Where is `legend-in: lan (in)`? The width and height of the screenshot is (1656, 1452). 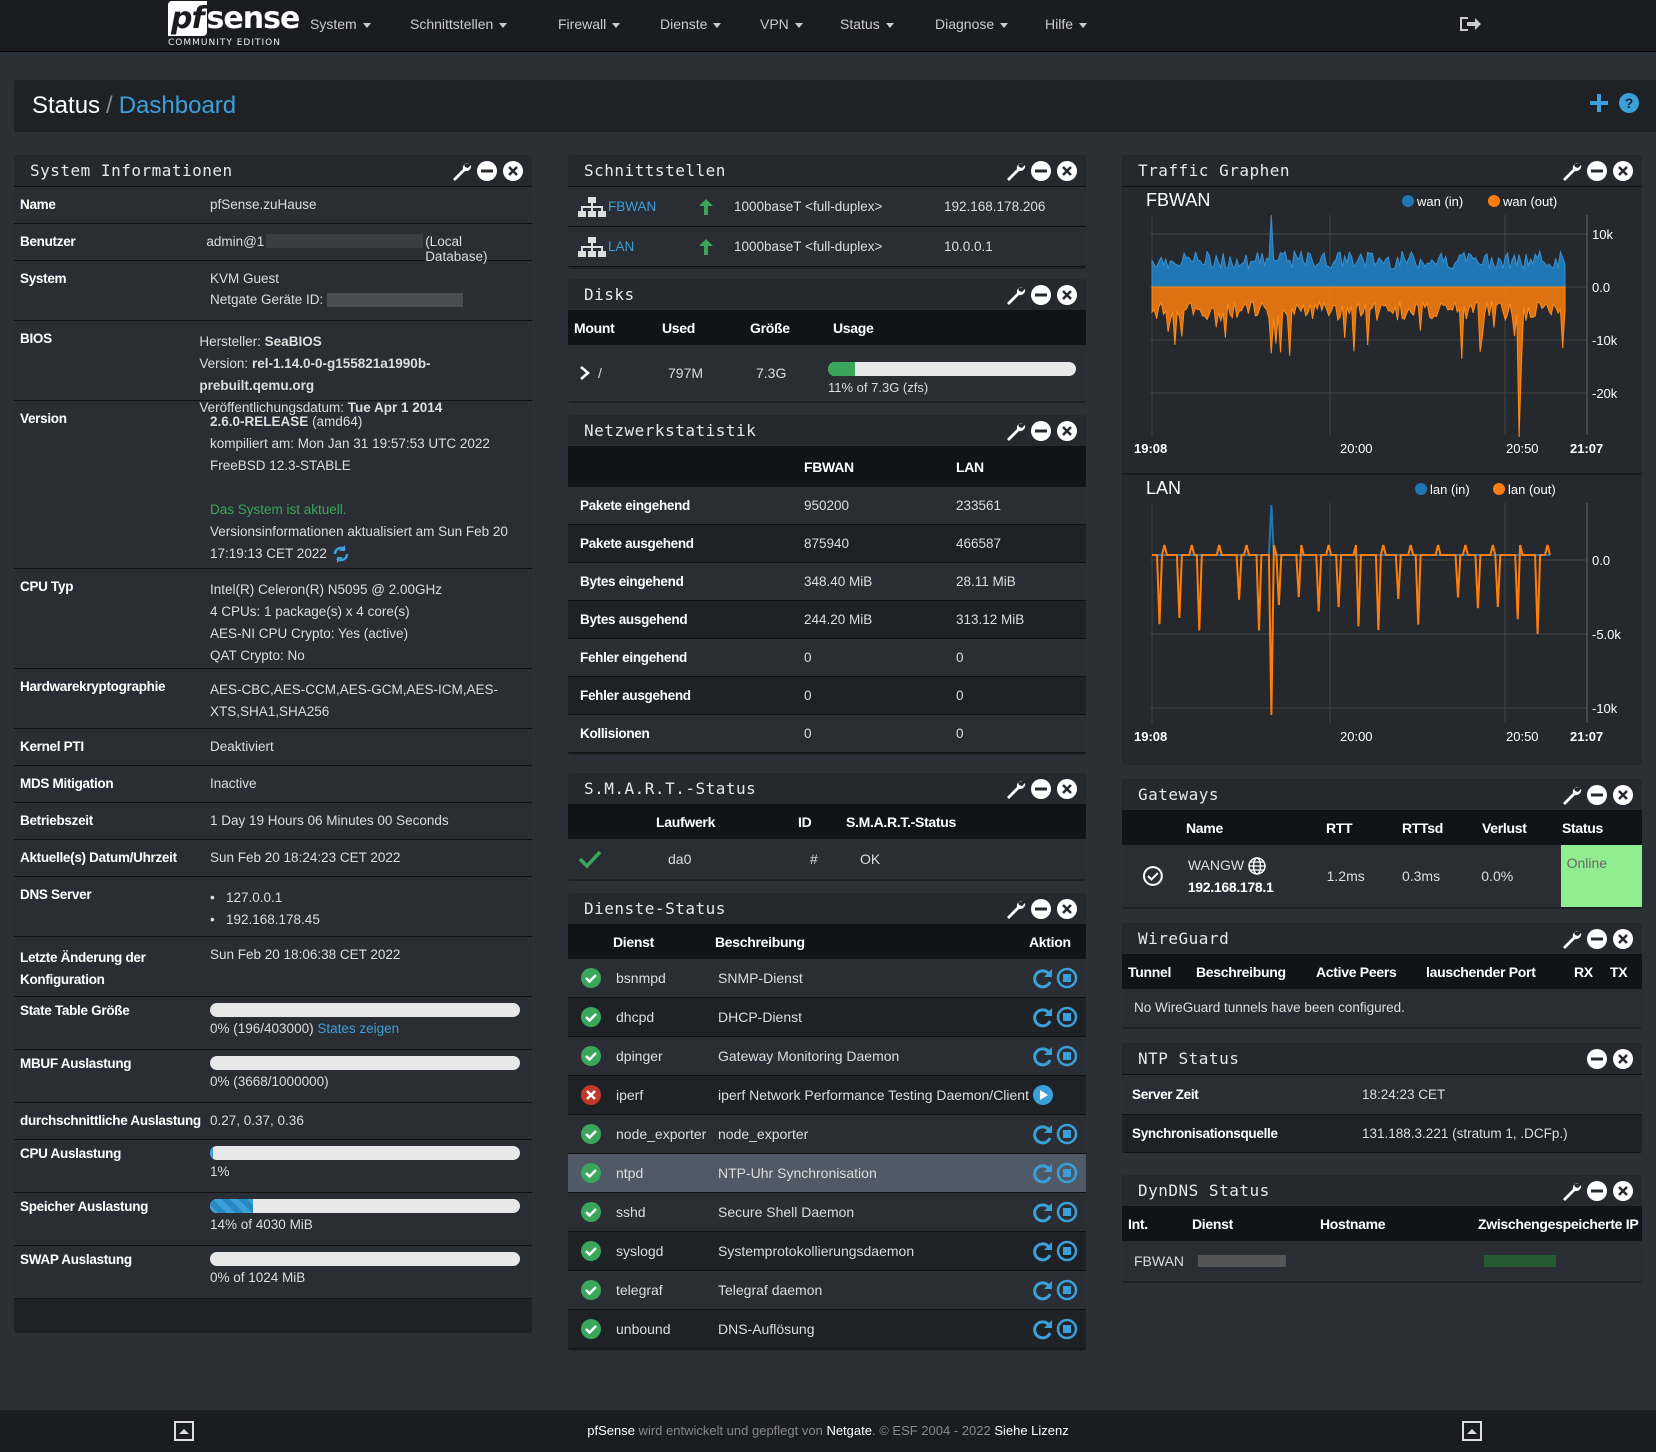 legend-in: lan (in) is located at coordinates (1450, 489).